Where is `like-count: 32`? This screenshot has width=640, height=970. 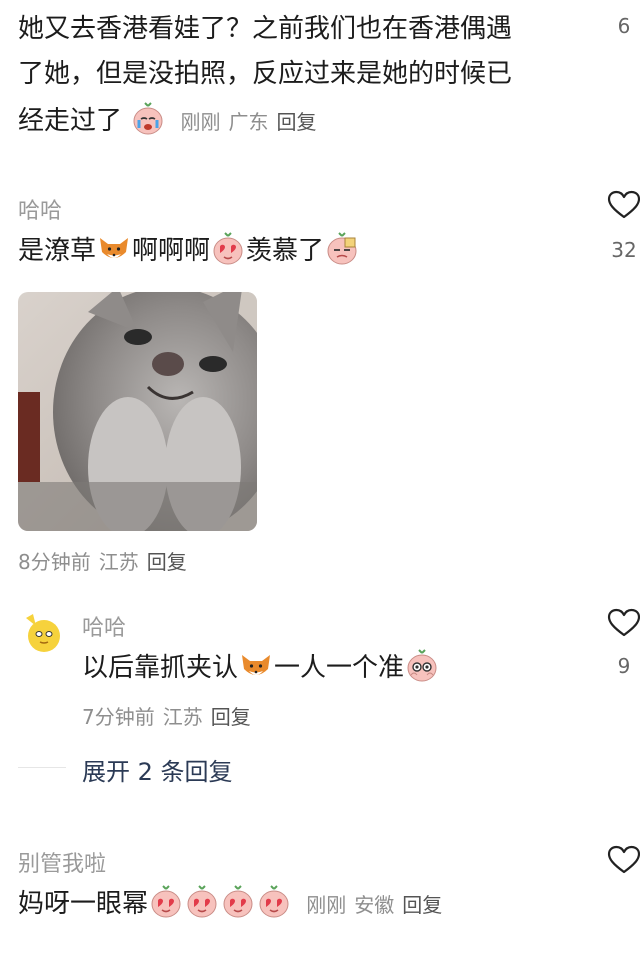 like-count: 32 is located at coordinates (624, 250).